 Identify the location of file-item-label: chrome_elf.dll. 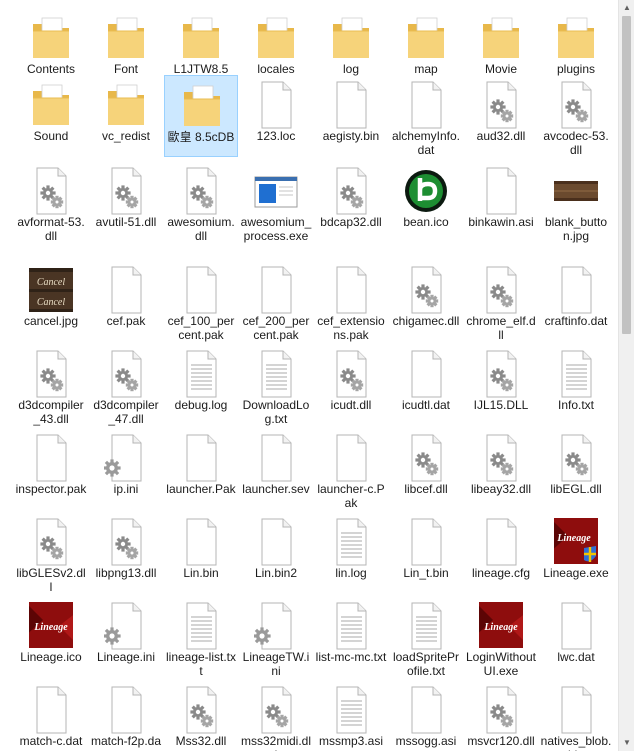
(501, 328).